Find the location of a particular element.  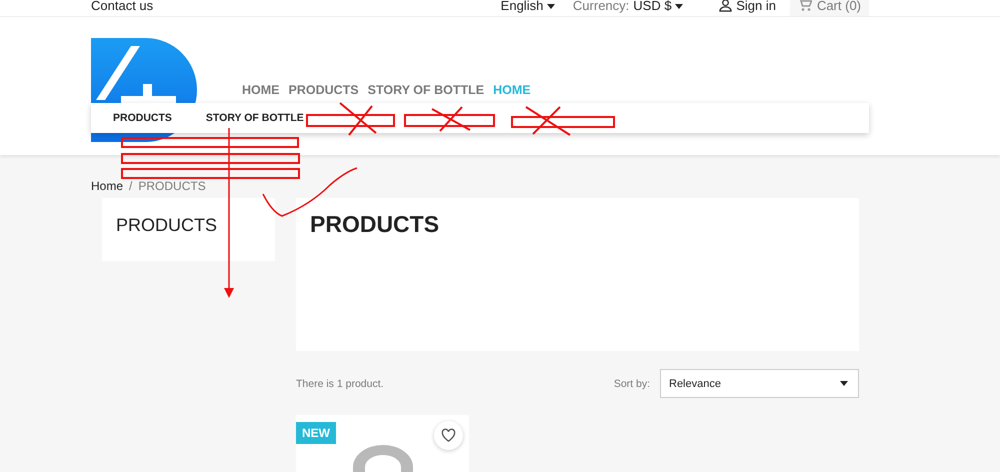

language-dropdown: English is located at coordinates (527, 6).